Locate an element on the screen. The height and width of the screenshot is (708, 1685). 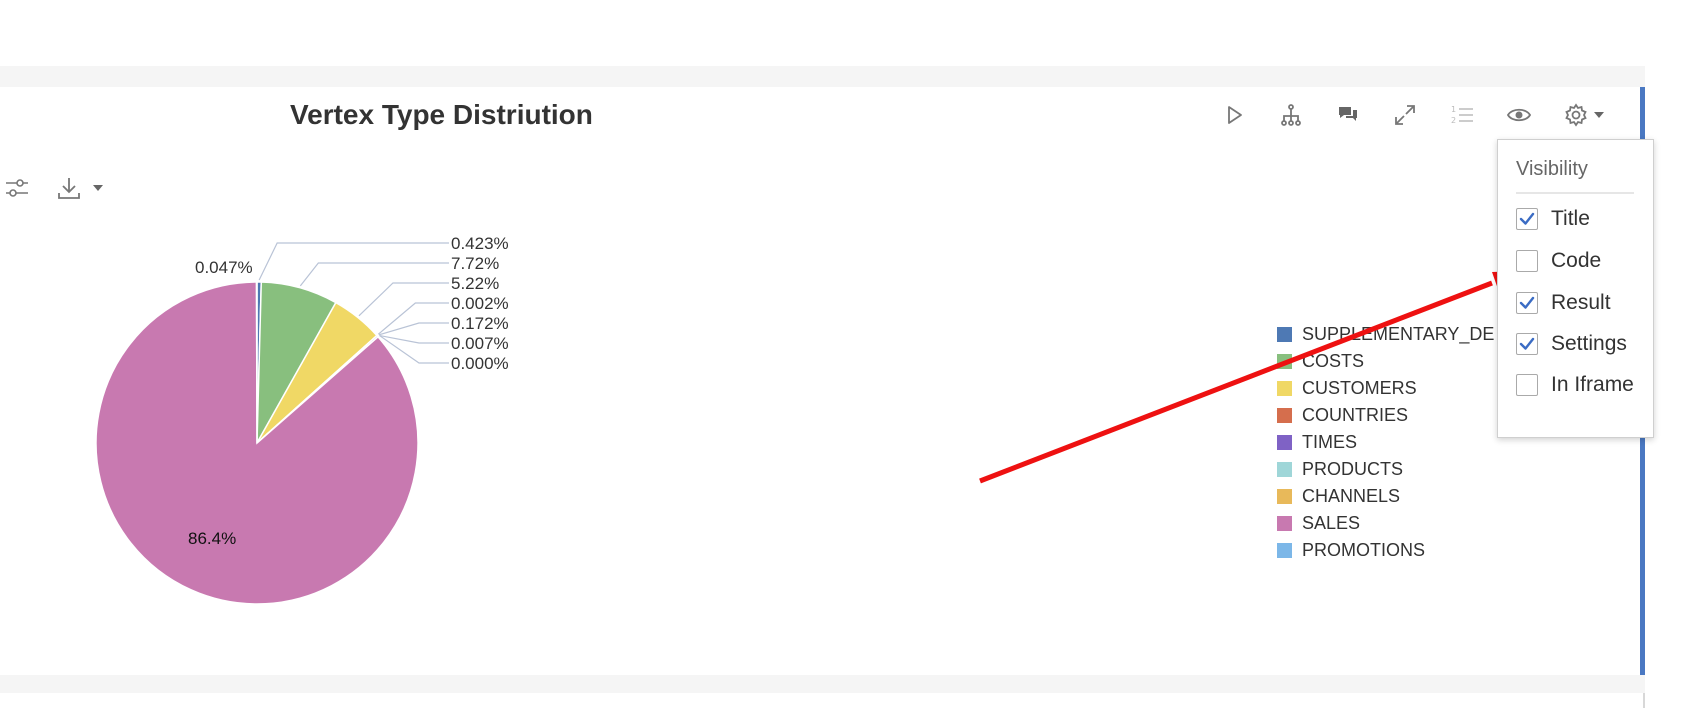
legend-item: CUSTOMERS is located at coordinates (1347, 388).